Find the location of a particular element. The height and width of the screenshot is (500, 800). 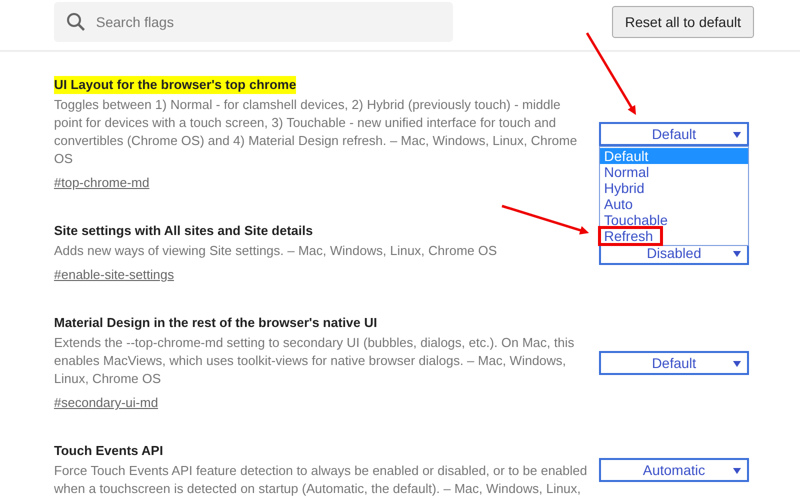

flag-description: Extends the --top-chrome-md setting to secondary UI (bubbles, dialogs, etc.). On Mac, this enables MacViews, which uses toolkit-views for native browser dialogs. – Mac, Windows, Linux, Chrome OS is located at coordinates (315, 361).